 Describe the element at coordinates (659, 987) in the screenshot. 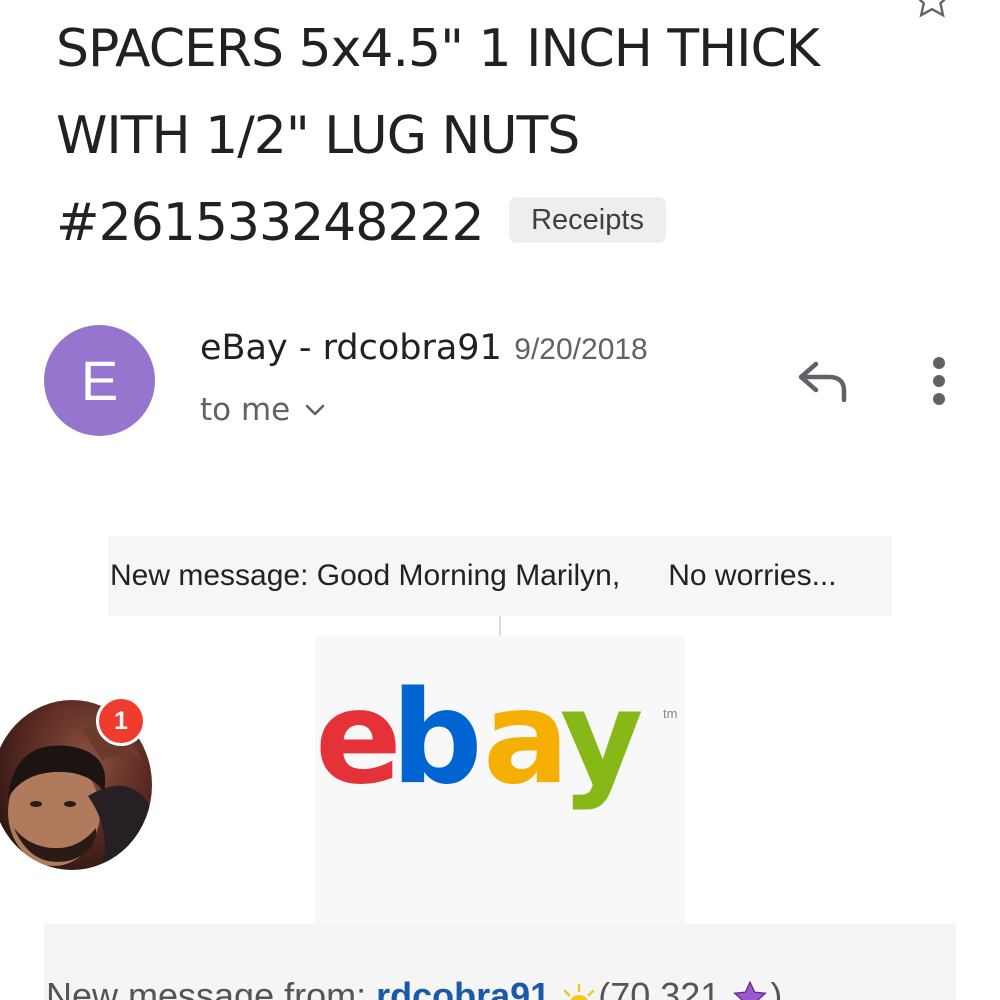

I see `feedback-score: (70,321` at that location.